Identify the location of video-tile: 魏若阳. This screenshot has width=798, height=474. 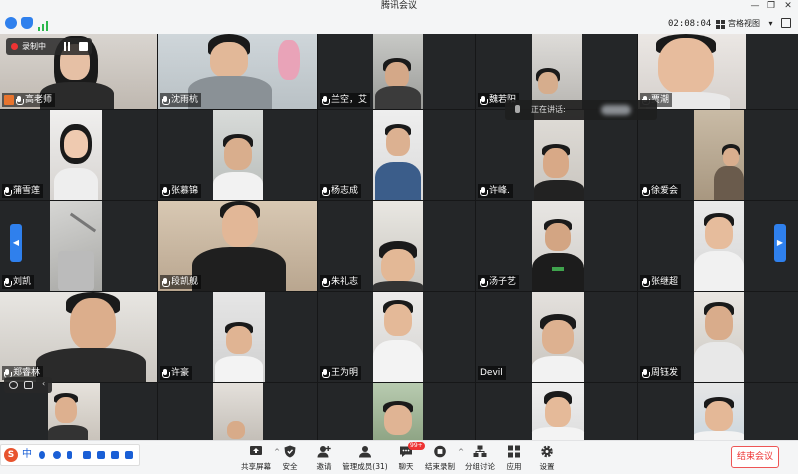
(556, 71).